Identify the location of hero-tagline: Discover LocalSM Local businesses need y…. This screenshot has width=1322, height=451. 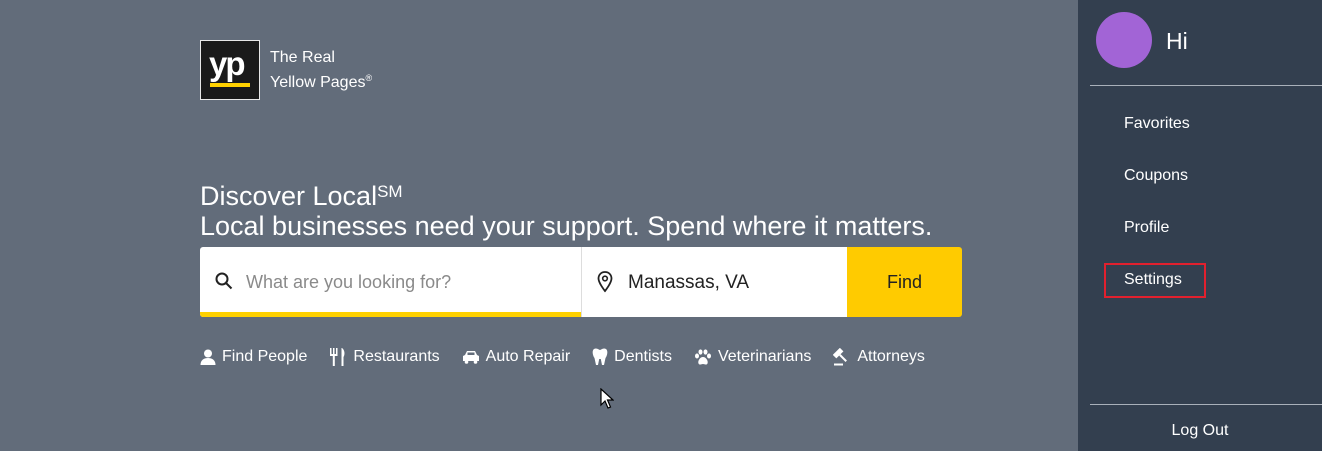
(566, 209).